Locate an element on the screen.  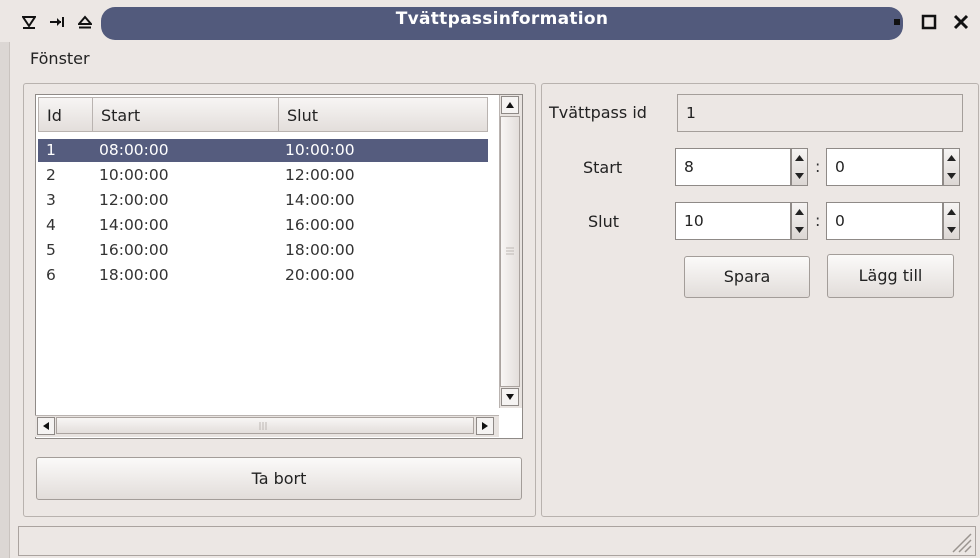
table-row: 5 16:00:00 18:00:00 is located at coordinates (263, 250).